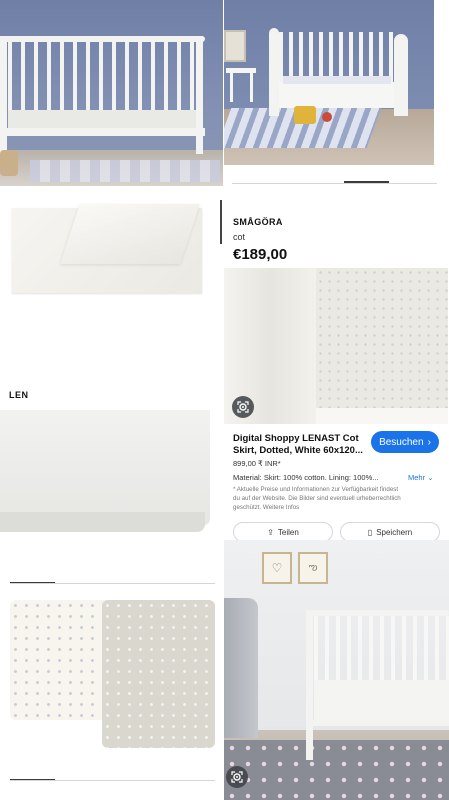 This screenshot has height=800, width=449. Describe the element at coordinates (382, 338) in the screenshot. I see `dotted-panel` at that location.